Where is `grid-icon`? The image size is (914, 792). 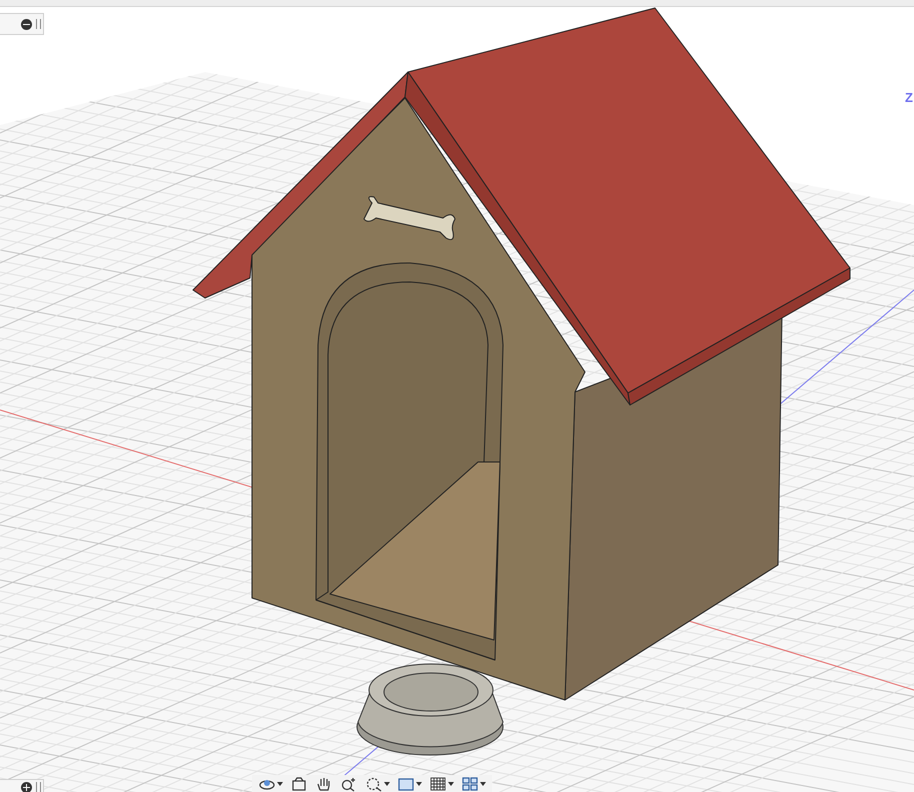
grid-icon is located at coordinates (438, 783).